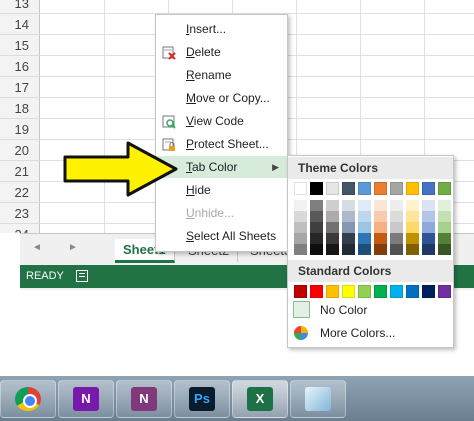 The height and width of the screenshot is (421, 474). Describe the element at coordinates (82, 276) in the screenshot. I see `macro-record-icon` at that location.